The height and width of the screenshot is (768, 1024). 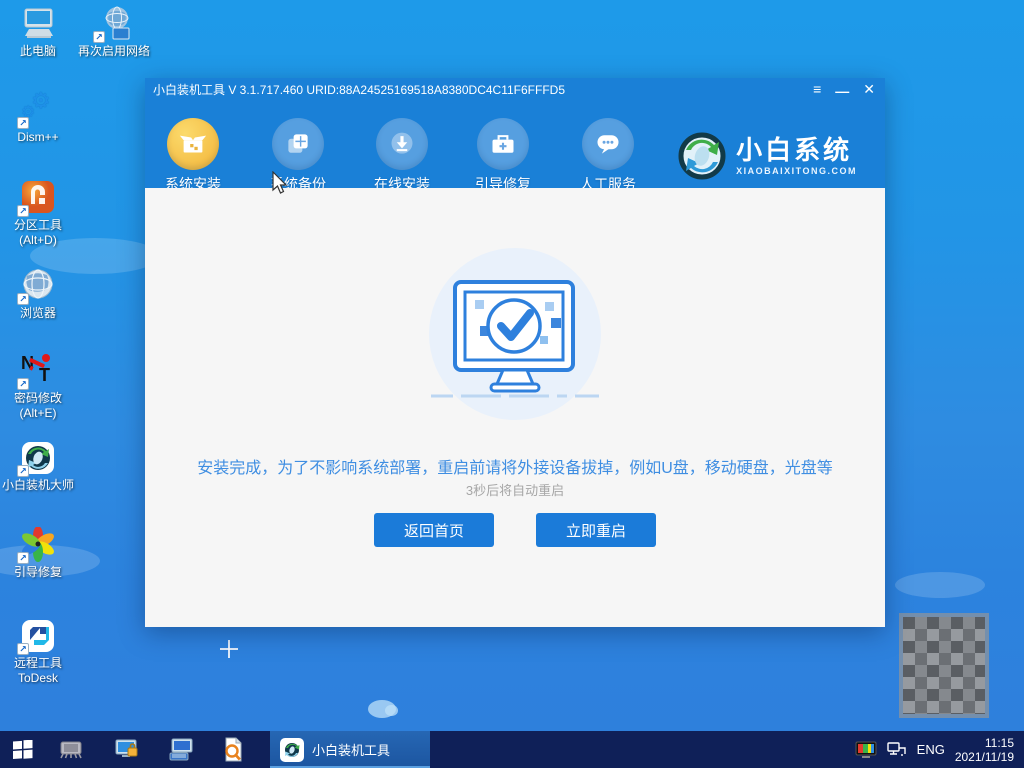 I want to click on app-swirl-icon, so click(x=292, y=749).